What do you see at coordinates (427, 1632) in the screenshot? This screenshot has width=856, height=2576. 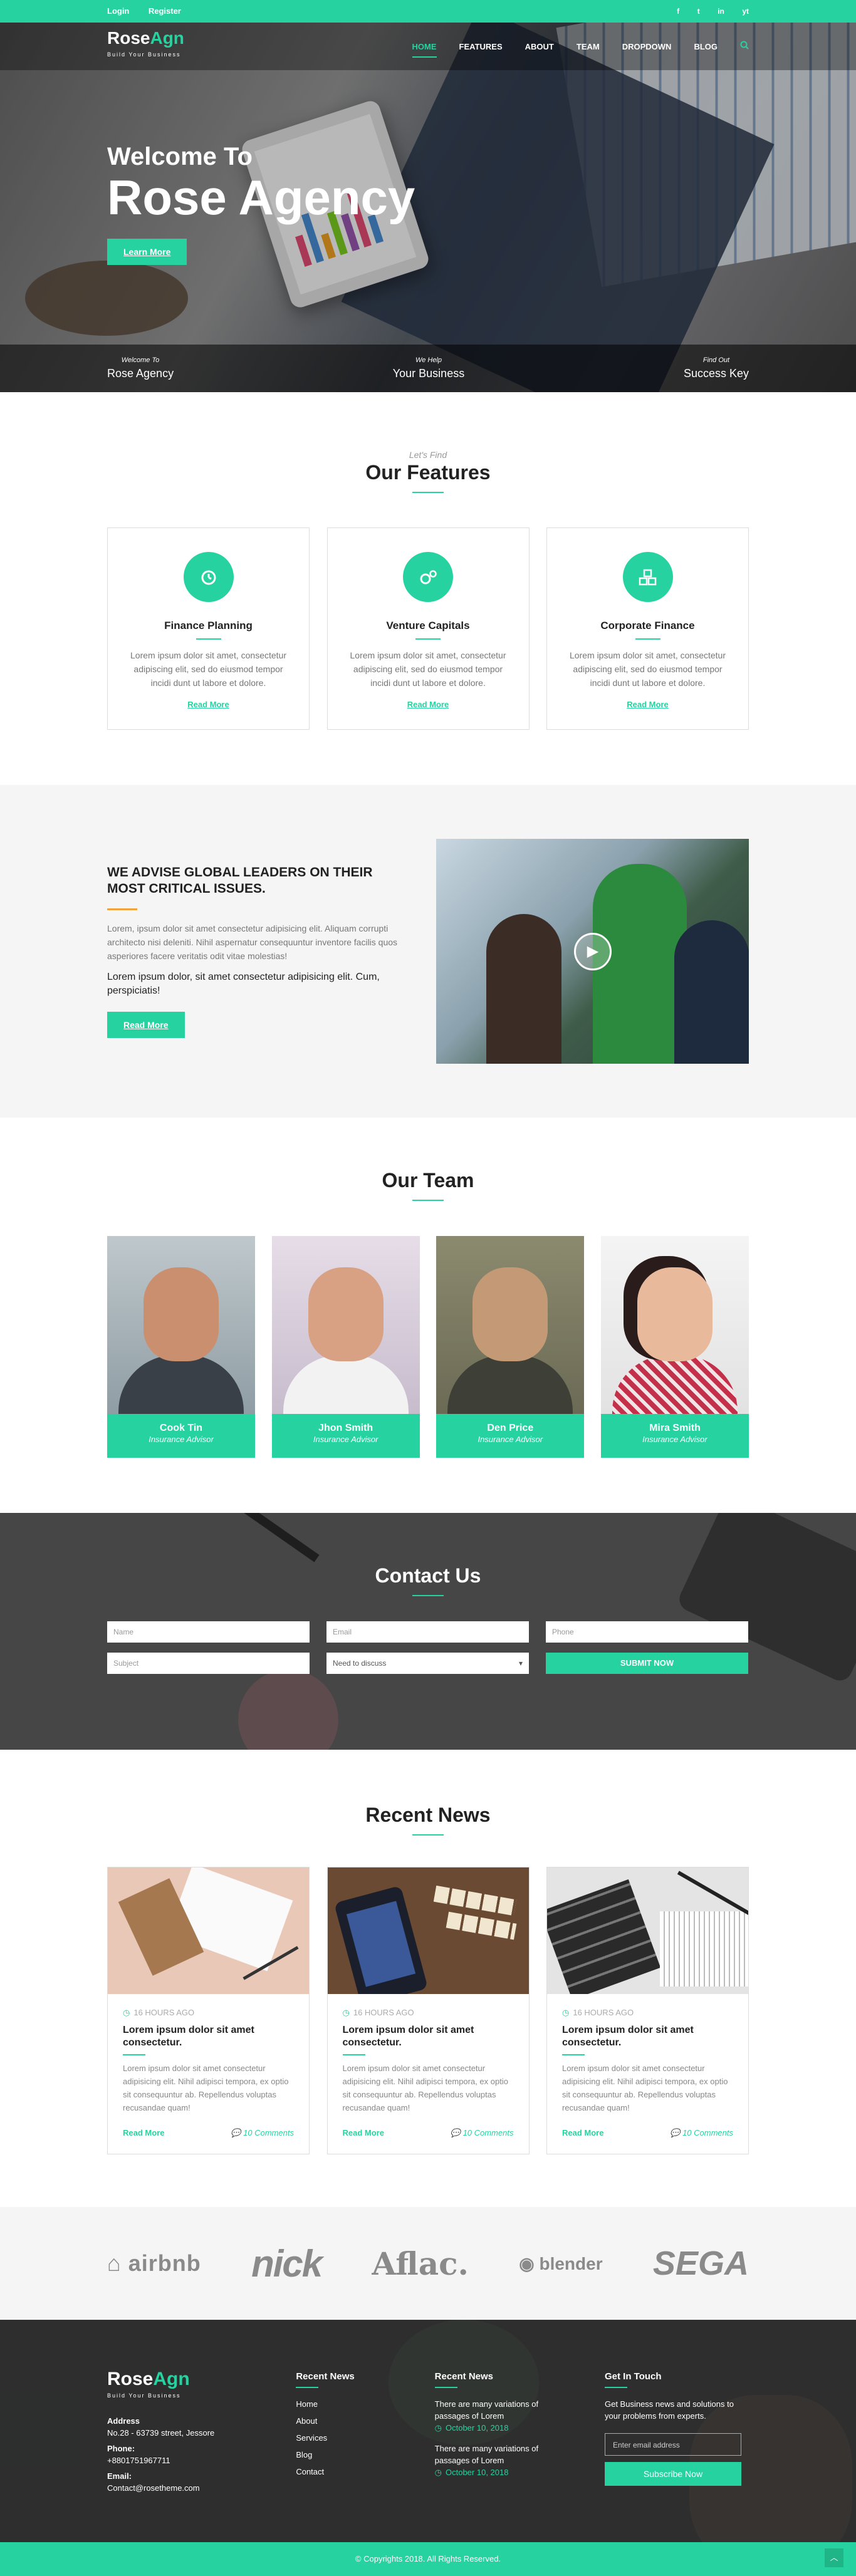 I see `email-input: Email` at bounding box center [427, 1632].